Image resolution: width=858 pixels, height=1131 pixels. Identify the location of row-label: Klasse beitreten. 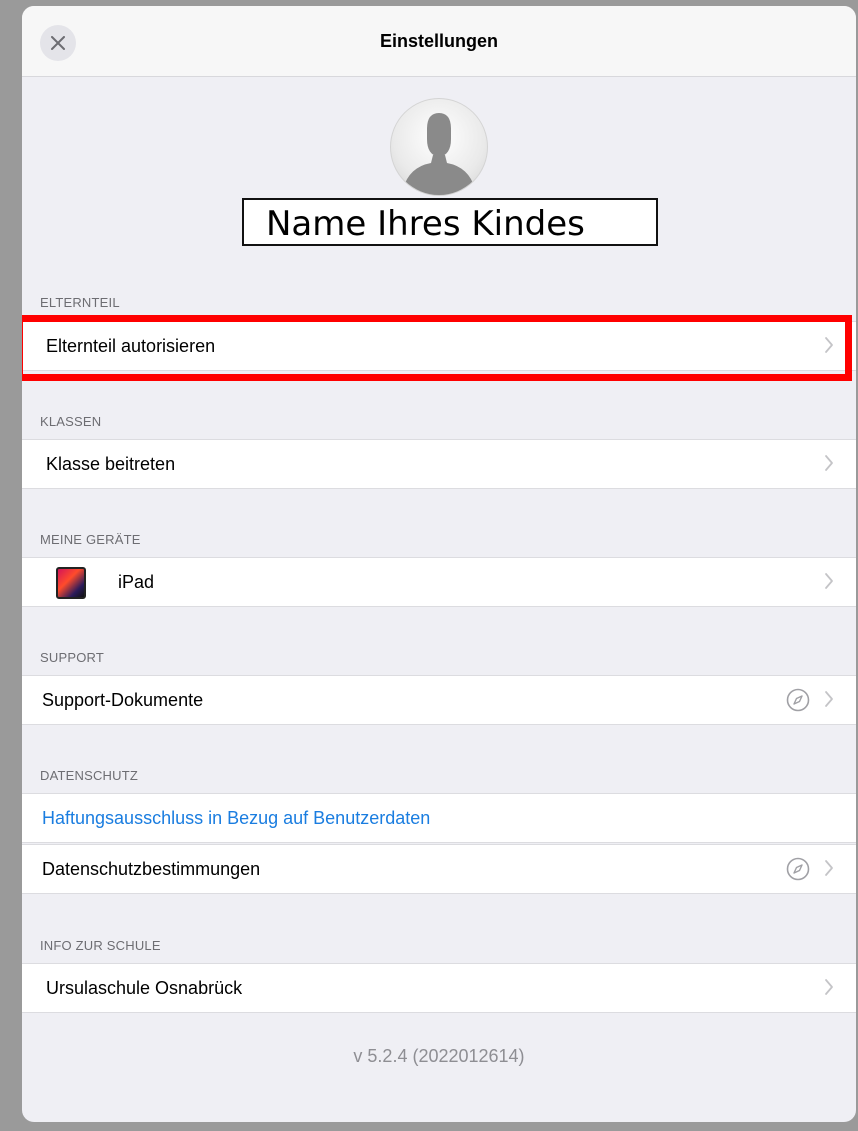
(111, 464).